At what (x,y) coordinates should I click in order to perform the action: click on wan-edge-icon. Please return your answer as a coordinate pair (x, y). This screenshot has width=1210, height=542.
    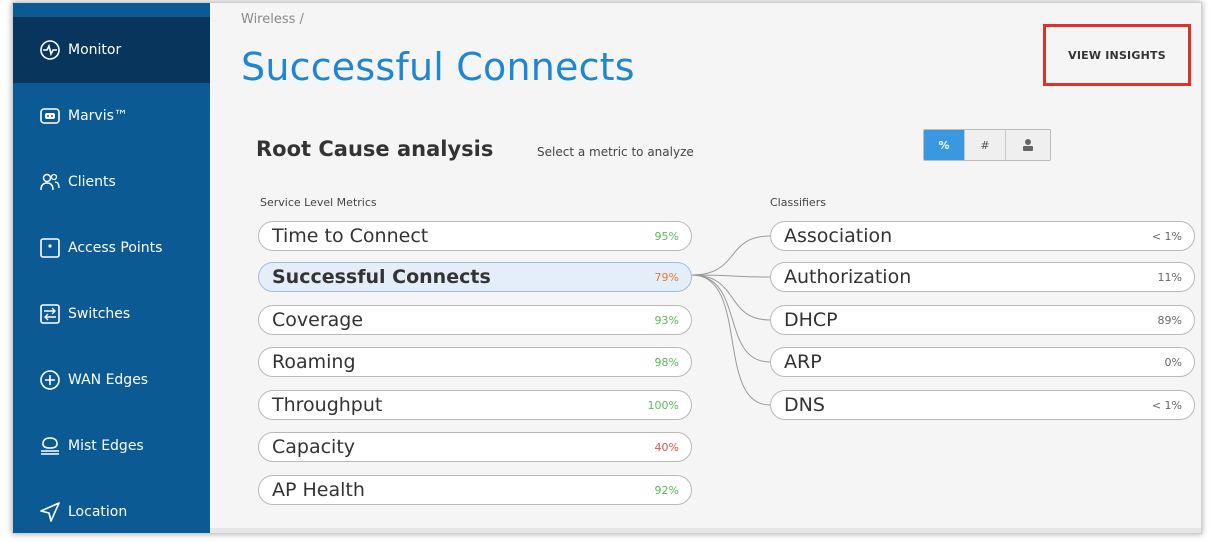
    Looking at the image, I should click on (50, 380).